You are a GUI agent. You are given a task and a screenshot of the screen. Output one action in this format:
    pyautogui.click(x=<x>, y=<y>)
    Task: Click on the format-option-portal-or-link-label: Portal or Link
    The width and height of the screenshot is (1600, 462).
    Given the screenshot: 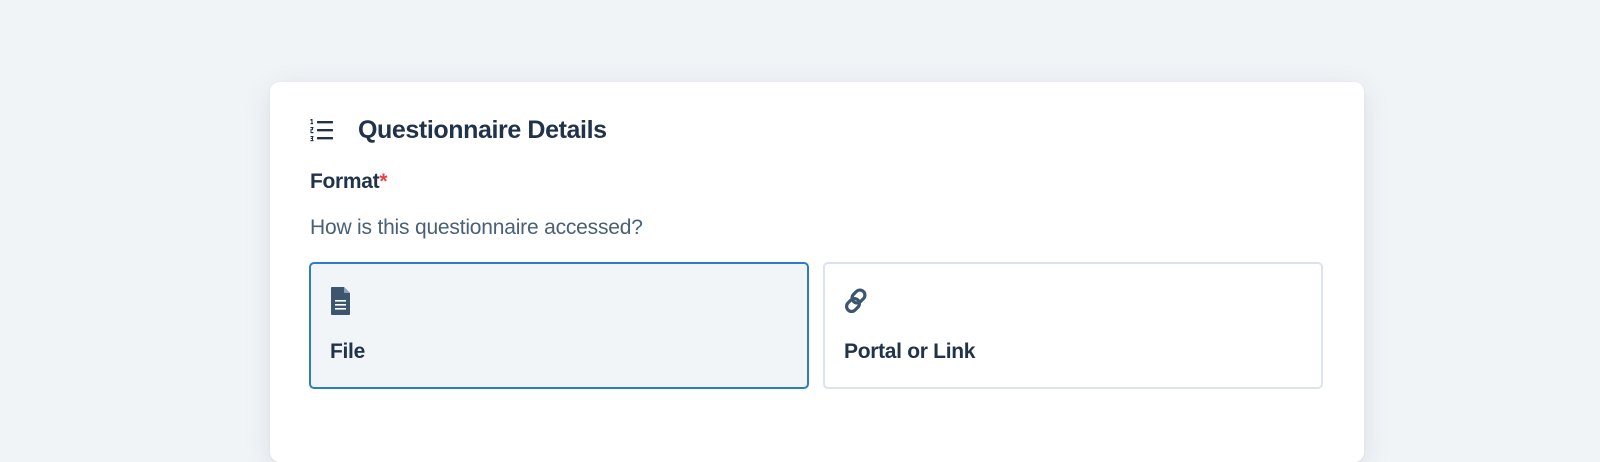 What is the action you would take?
    pyautogui.click(x=910, y=351)
    